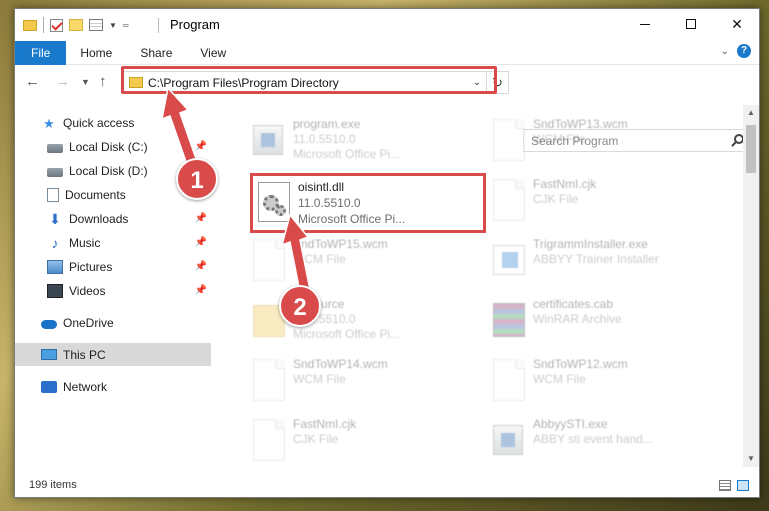 The width and height of the screenshot is (769, 511). What do you see at coordinates (56, 25) in the screenshot?
I see `properties-check-icon` at bounding box center [56, 25].